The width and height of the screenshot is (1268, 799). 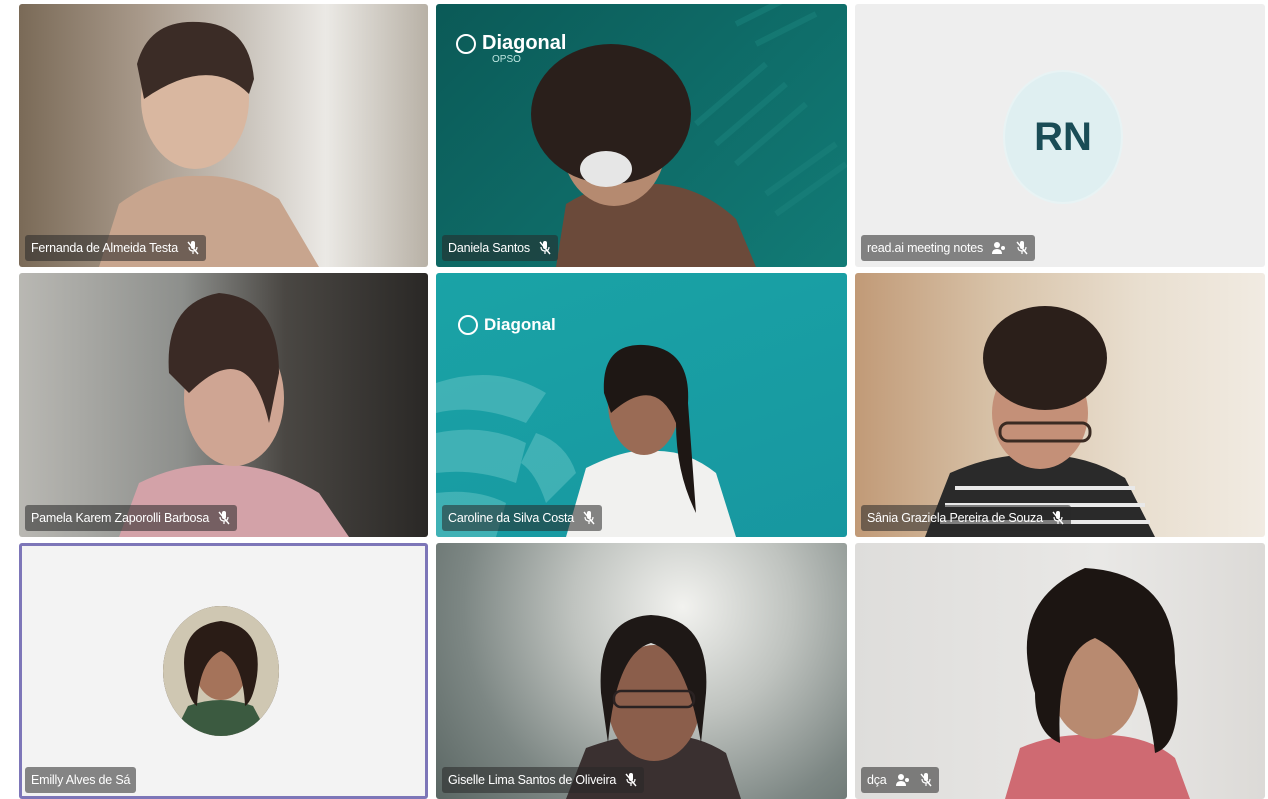 I want to click on participant-label: Daniela Santos, so click(x=500, y=248).